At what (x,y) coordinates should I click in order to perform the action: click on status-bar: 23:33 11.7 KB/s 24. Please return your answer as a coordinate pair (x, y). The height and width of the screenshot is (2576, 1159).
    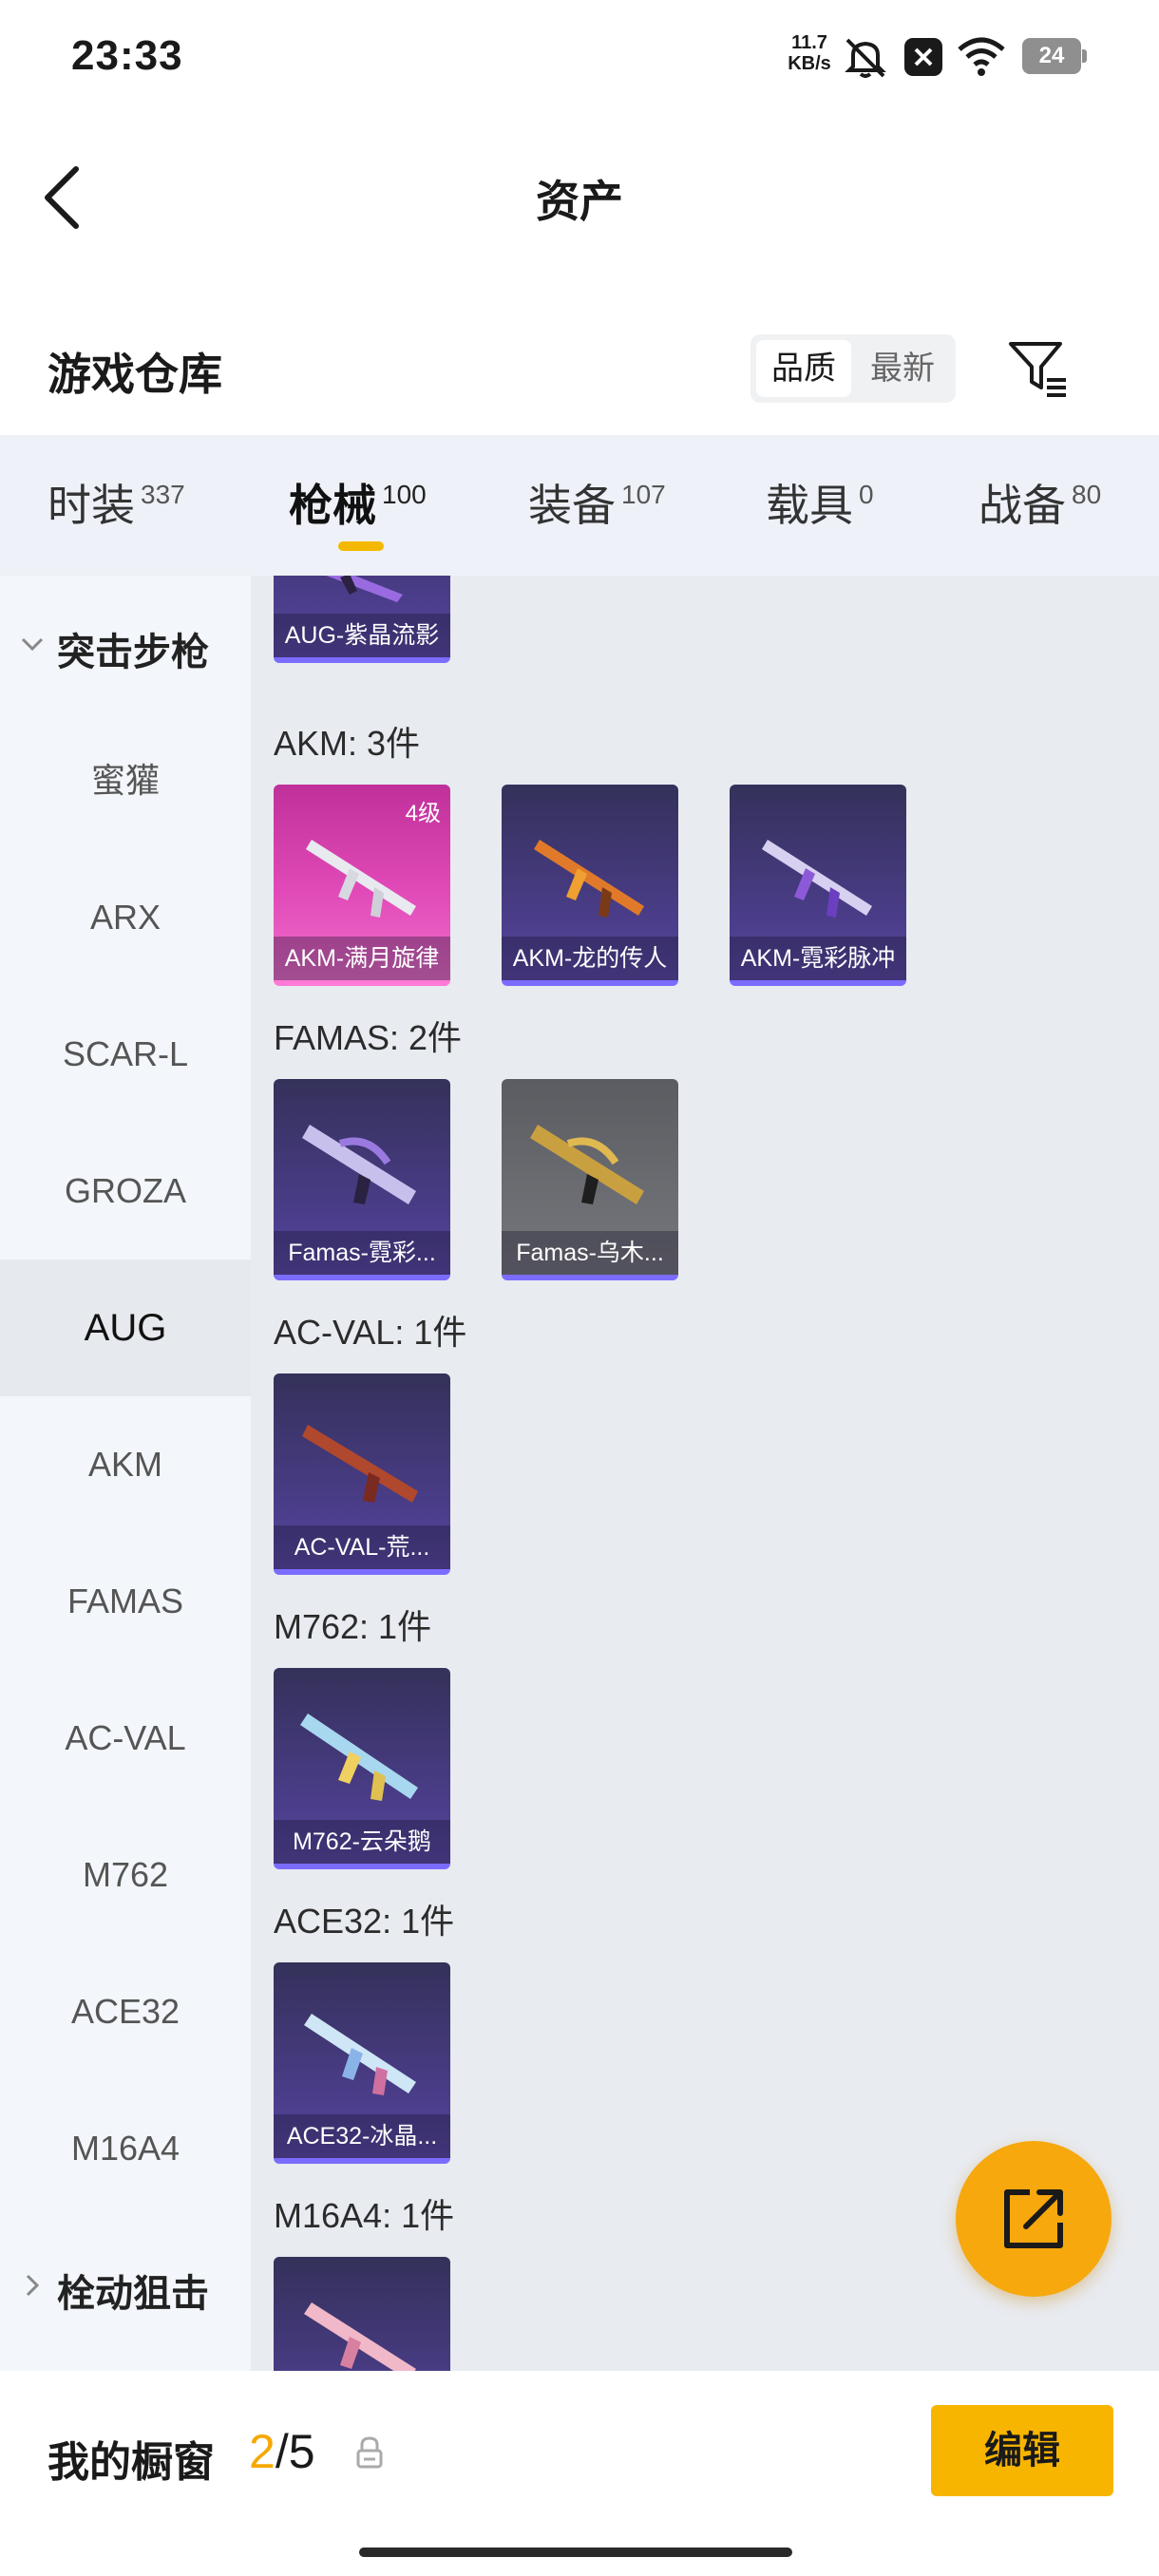
    Looking at the image, I should click on (579, 57).